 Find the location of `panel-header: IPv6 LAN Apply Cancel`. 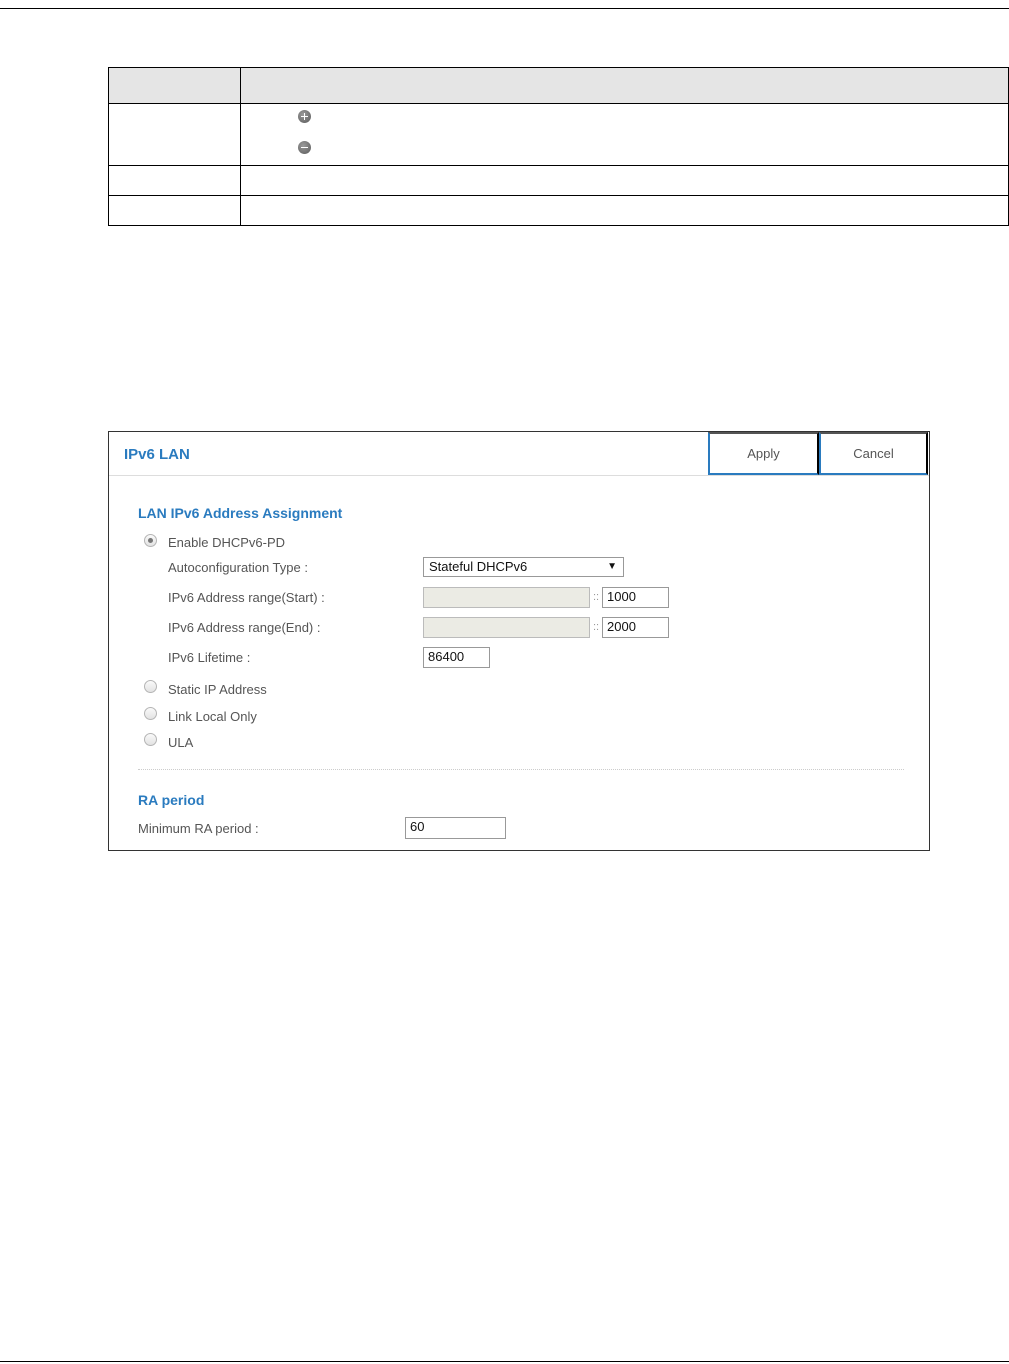

panel-header: IPv6 LAN Apply Cancel is located at coordinates (519, 454).